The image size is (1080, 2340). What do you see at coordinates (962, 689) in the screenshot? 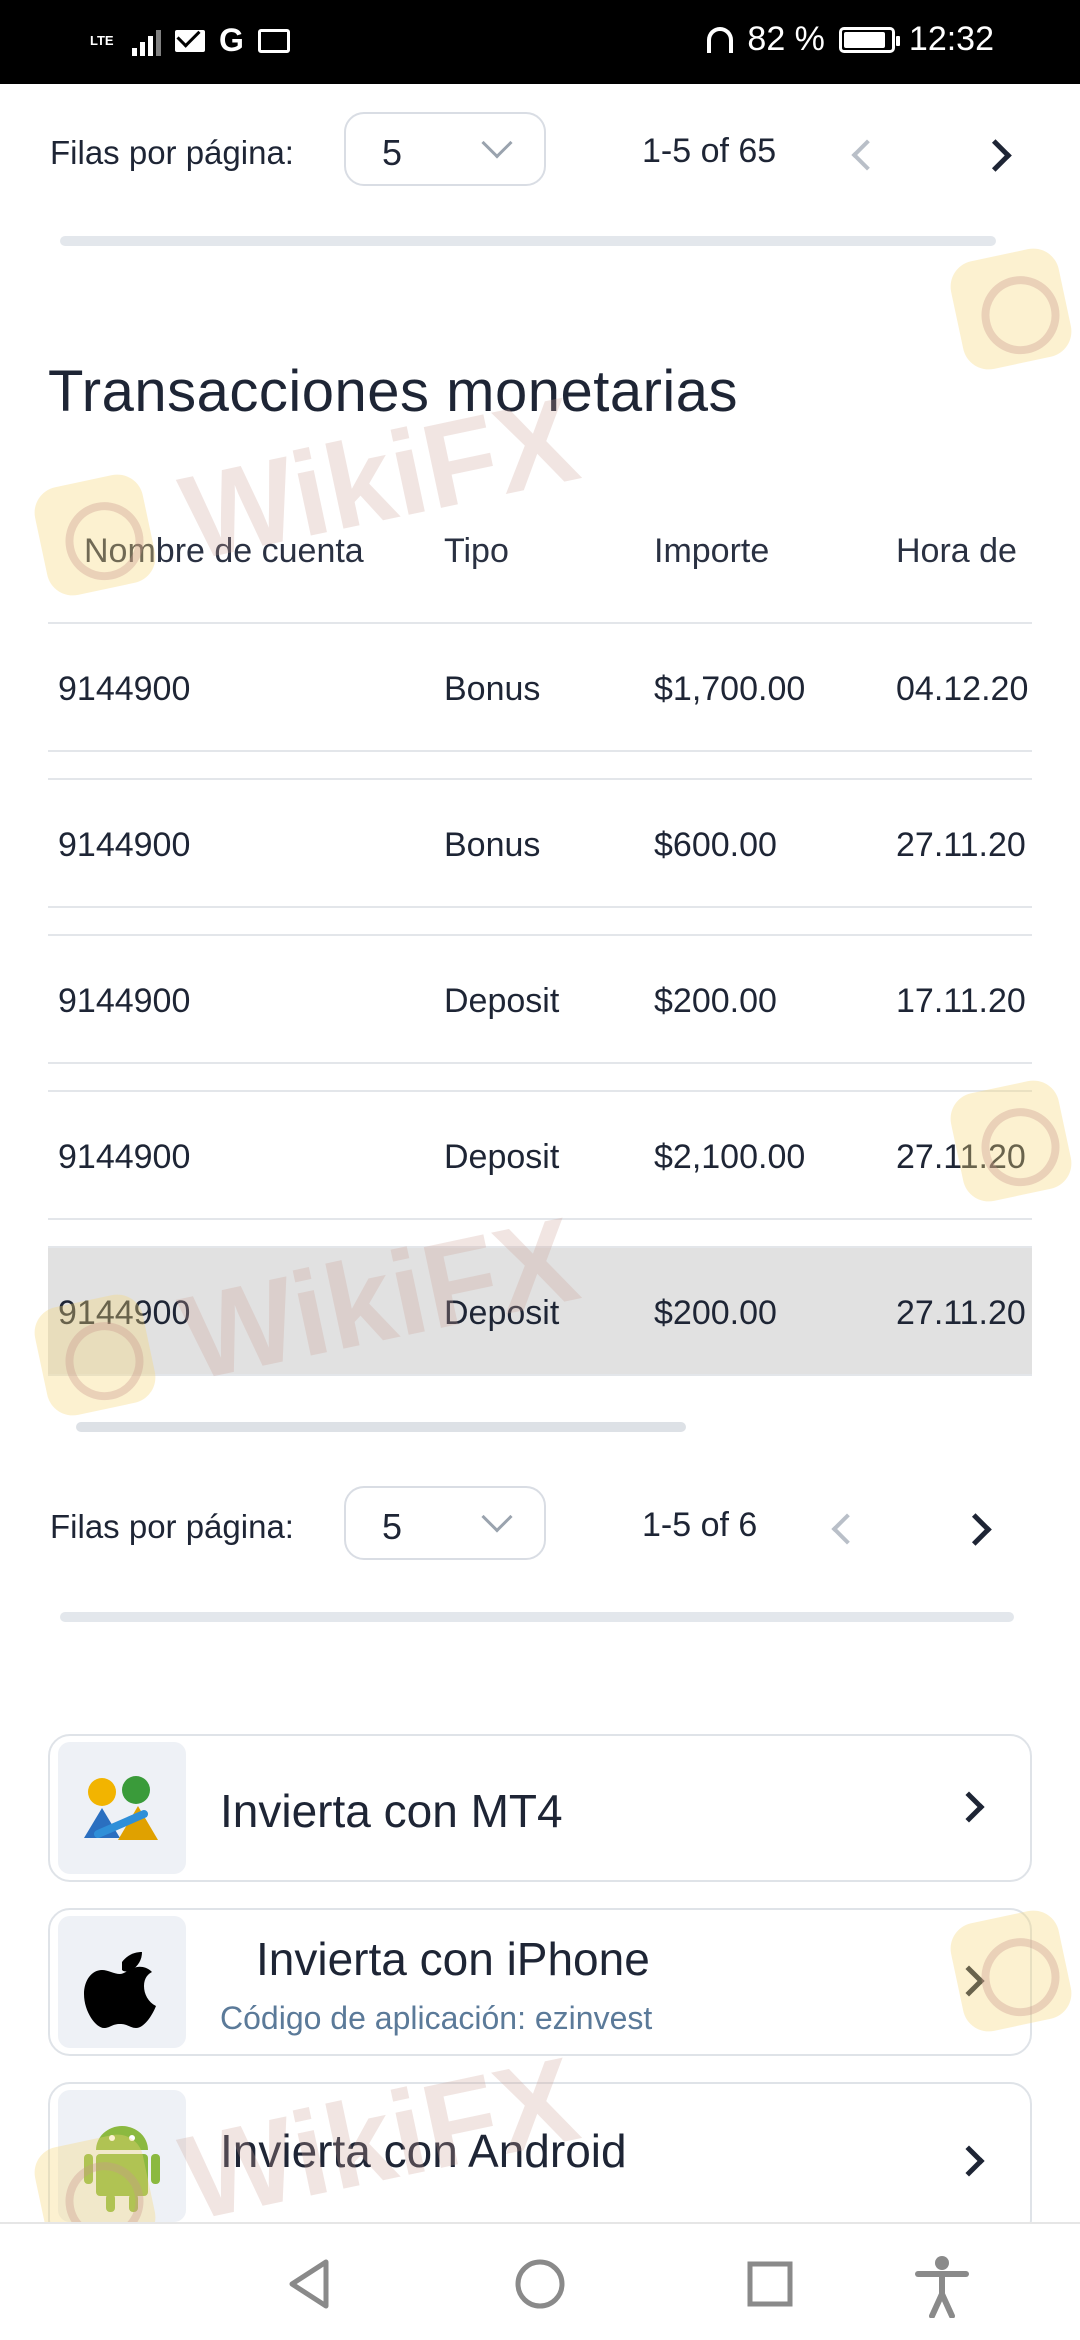
I see `cell-time: 04.12.20` at bounding box center [962, 689].